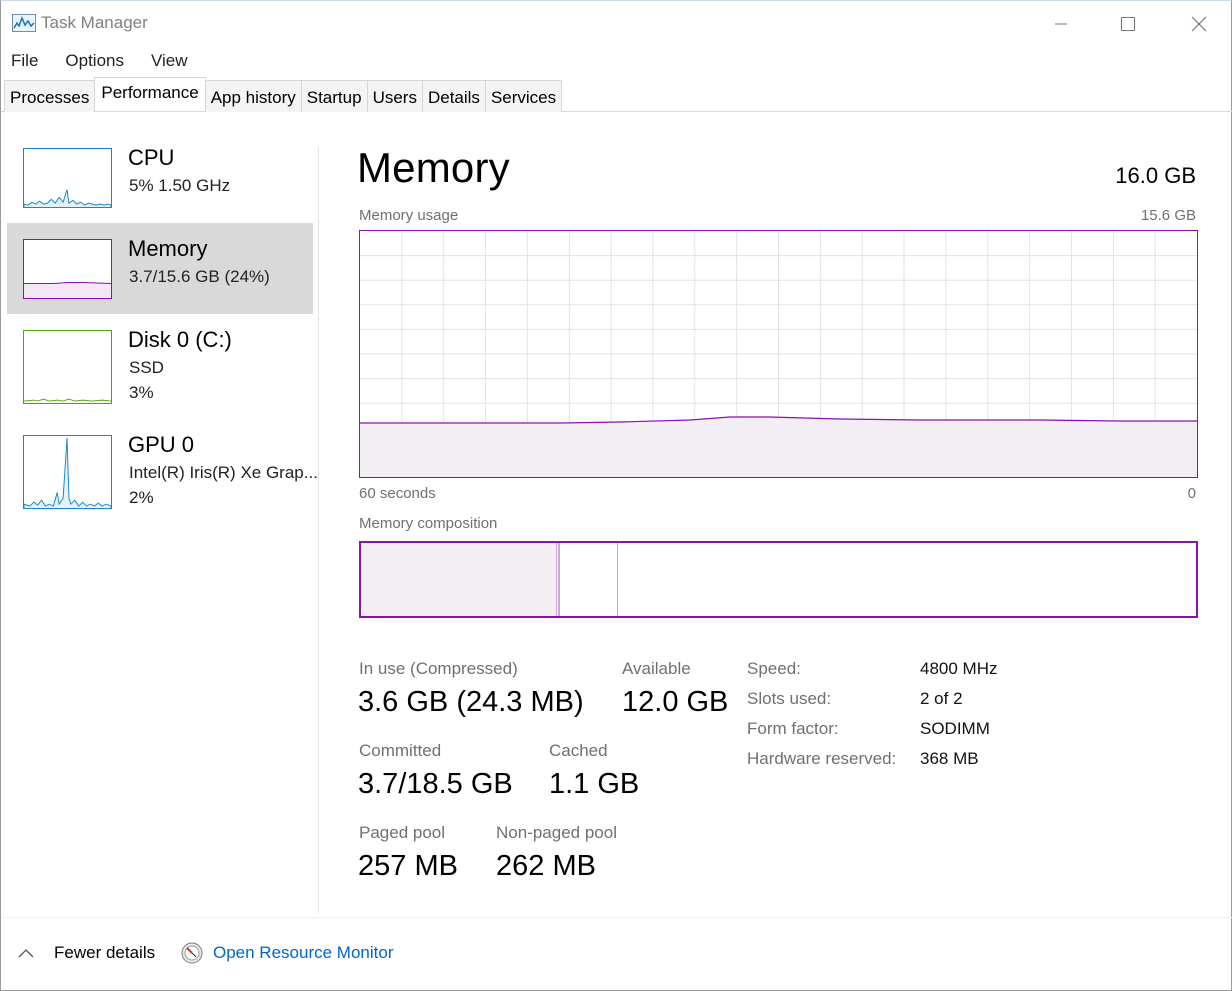 Image resolution: width=1232 pixels, height=991 pixels. Describe the element at coordinates (24, 23) in the screenshot. I see `task-manager-app-icon` at that location.